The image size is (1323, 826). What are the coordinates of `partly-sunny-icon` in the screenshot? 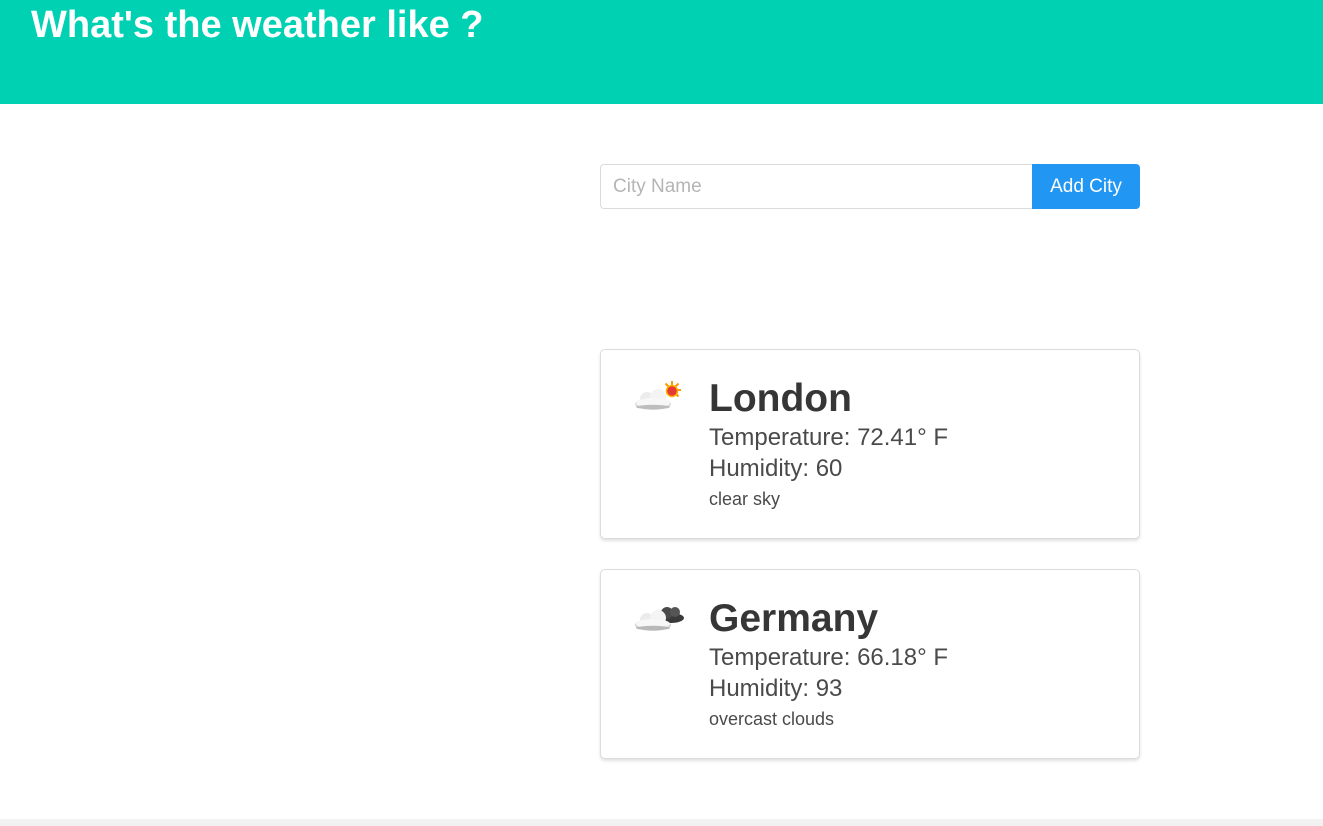 It's located at (658, 395).